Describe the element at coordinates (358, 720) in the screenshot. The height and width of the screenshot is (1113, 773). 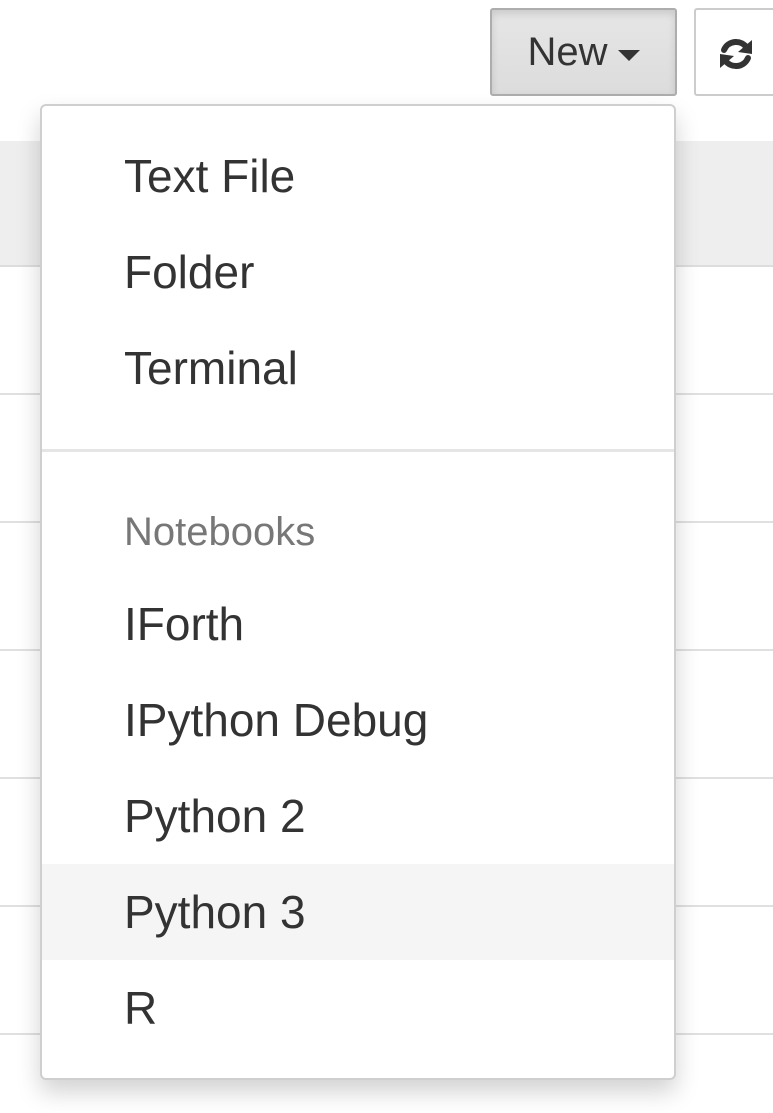
I see `menu-item-ipython-debug: IPython Debug` at that location.